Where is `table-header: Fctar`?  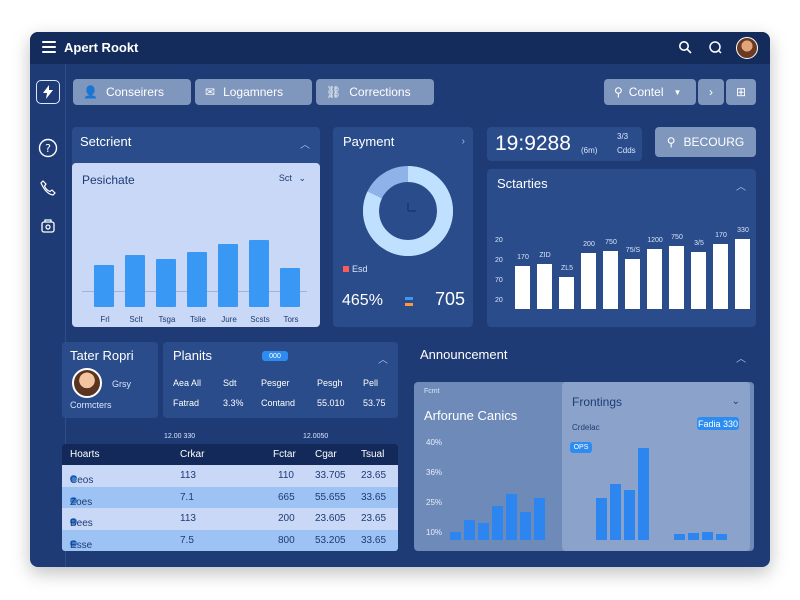 table-header: Fctar is located at coordinates (284, 454).